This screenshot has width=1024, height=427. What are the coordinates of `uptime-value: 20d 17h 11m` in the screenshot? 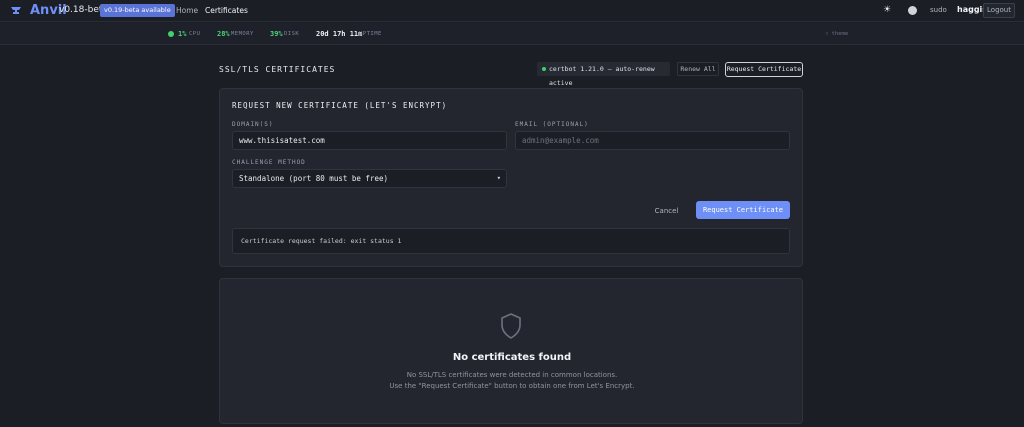 It's located at (339, 34).